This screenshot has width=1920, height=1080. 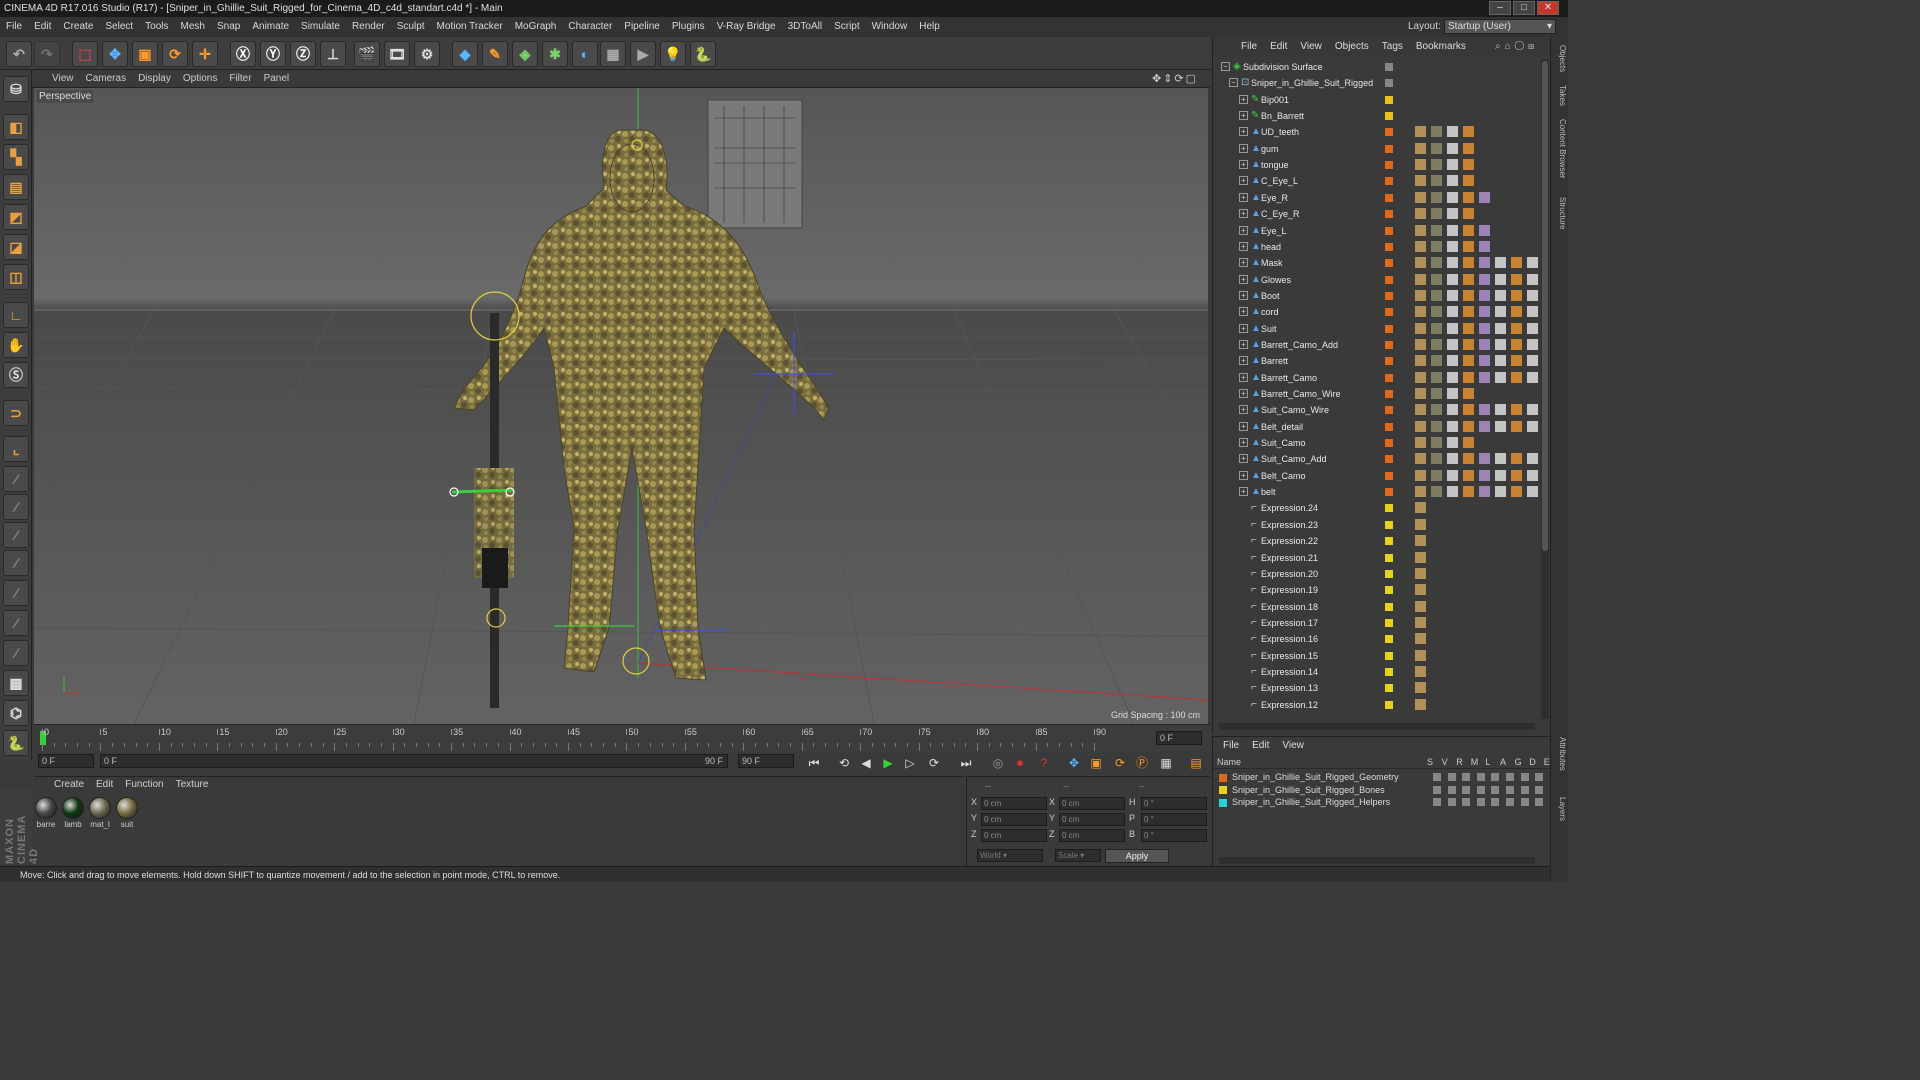 What do you see at coordinates (1375, 165) in the screenshot?
I see `object-row: + ▲ tongue` at bounding box center [1375, 165].